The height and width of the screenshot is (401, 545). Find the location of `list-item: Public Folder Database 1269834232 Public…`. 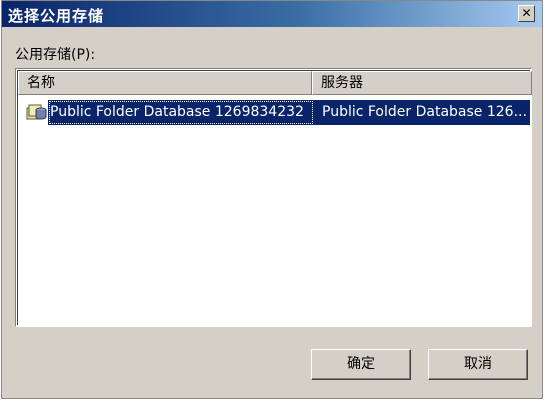

list-item: Public Folder Database 1269834232 Public… is located at coordinates (277, 112).